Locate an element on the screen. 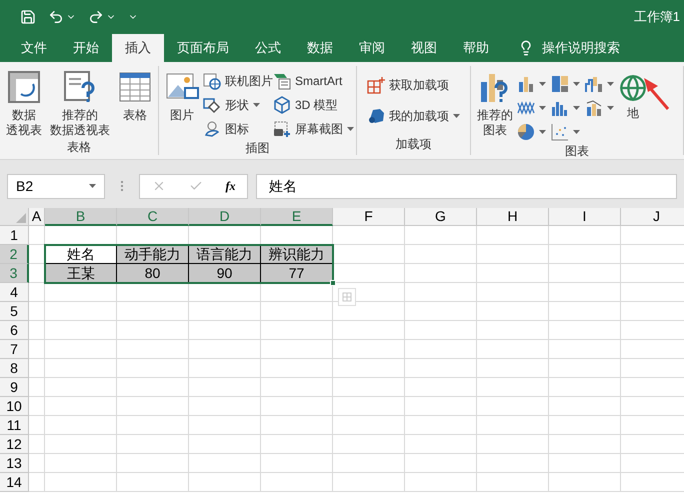  tell-me-search: 操作说明搜索 is located at coordinates (581, 48).